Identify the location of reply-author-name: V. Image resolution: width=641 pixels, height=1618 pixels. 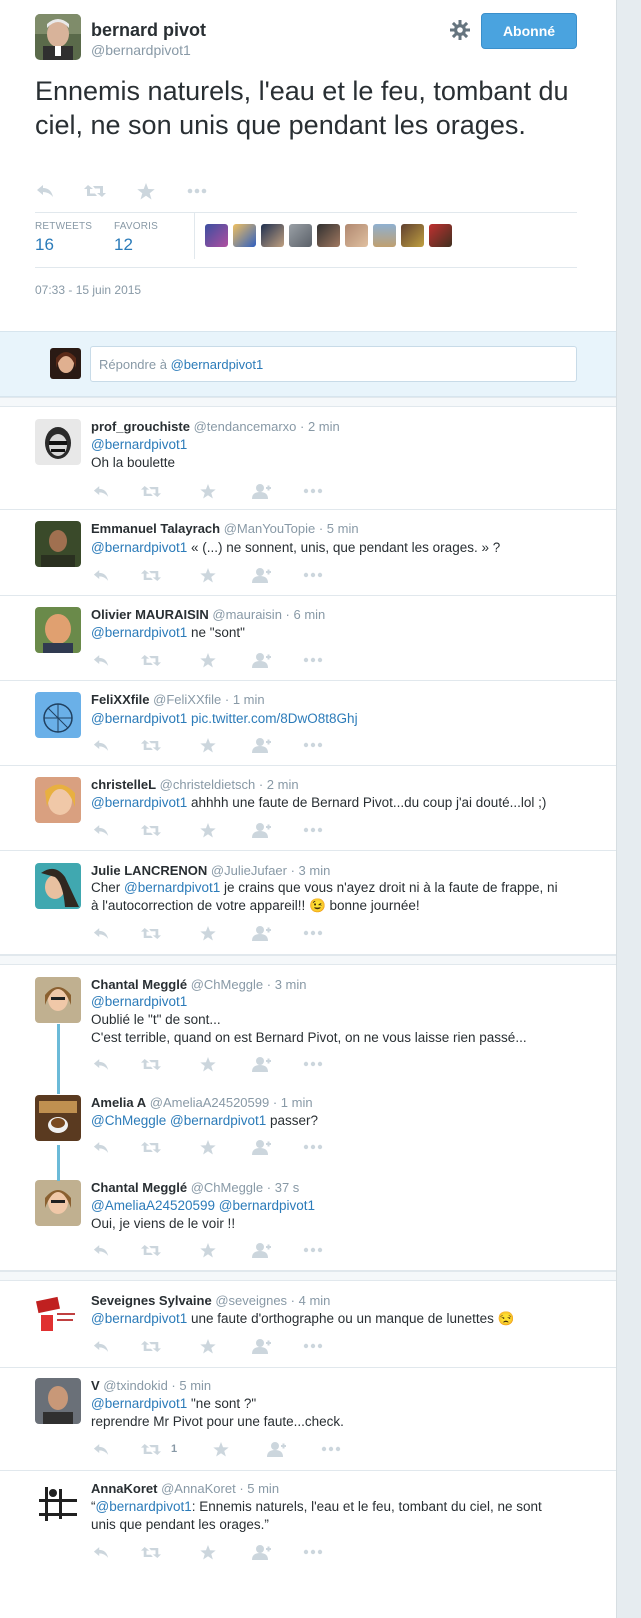
(95, 1385).